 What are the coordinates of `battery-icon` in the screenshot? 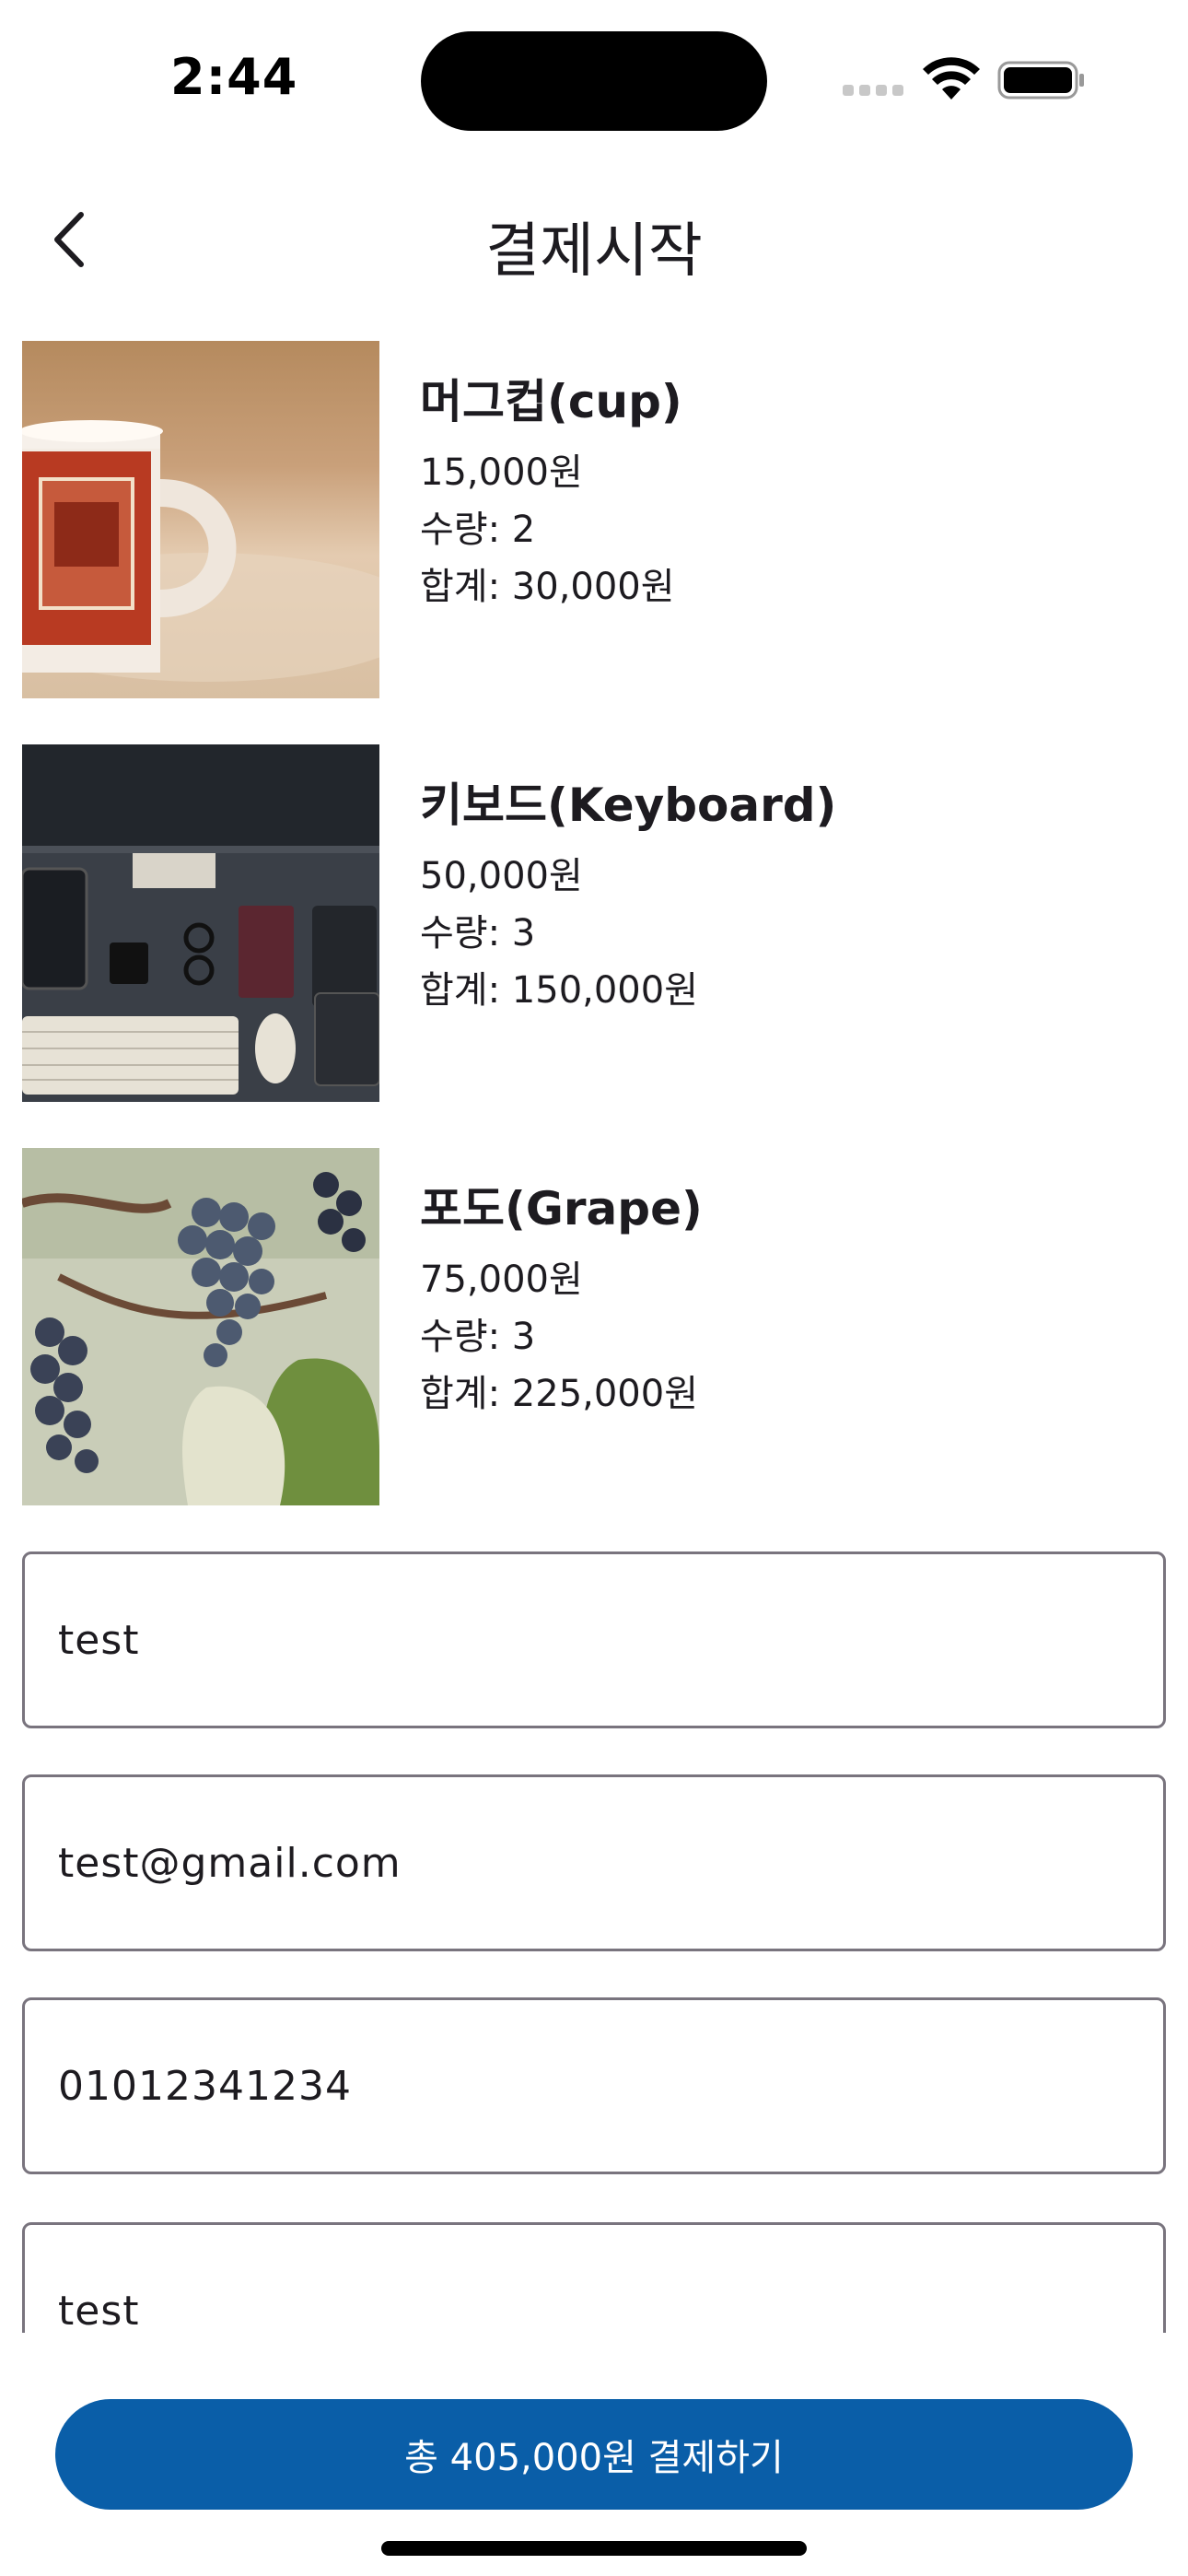 It's located at (1040, 80).